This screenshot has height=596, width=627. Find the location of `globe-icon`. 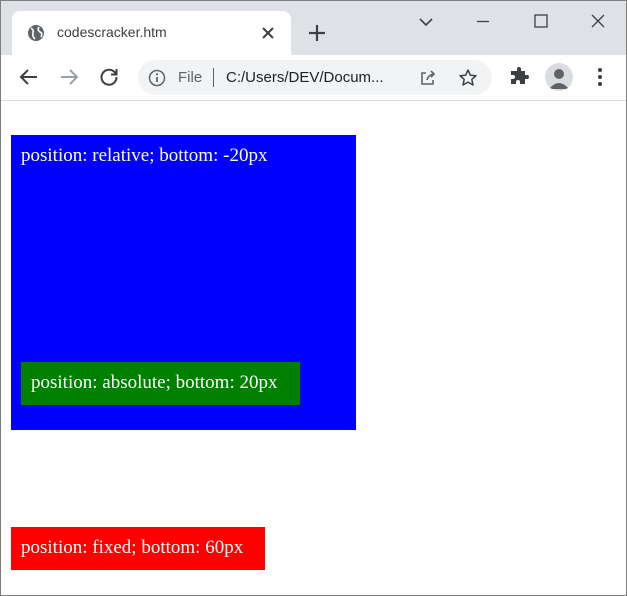

globe-icon is located at coordinates (36, 33).